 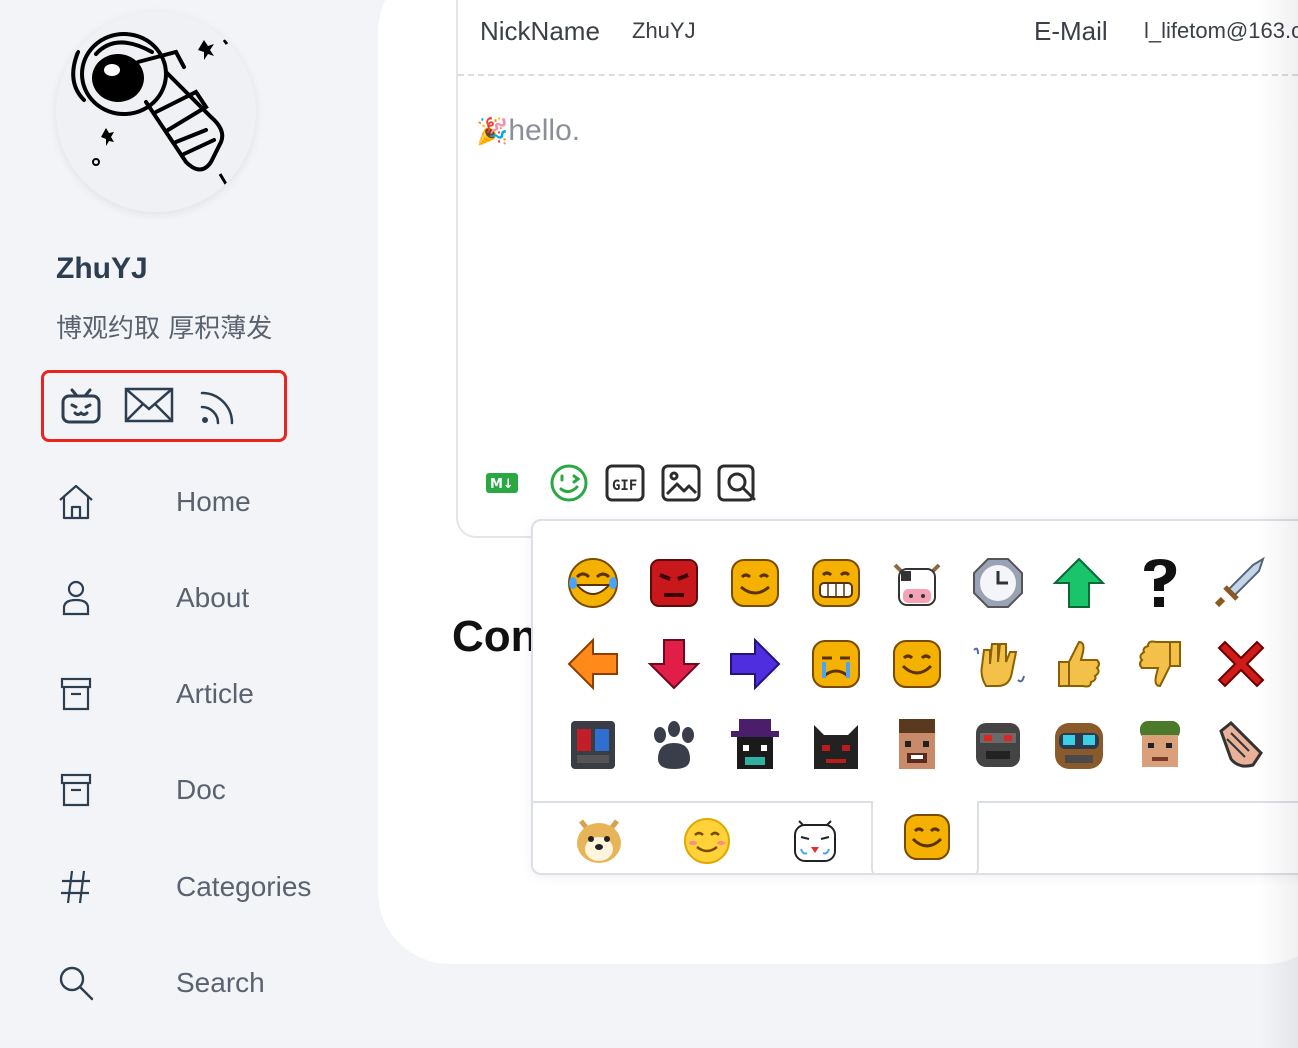 I want to click on image-icon, so click(x=681, y=483).